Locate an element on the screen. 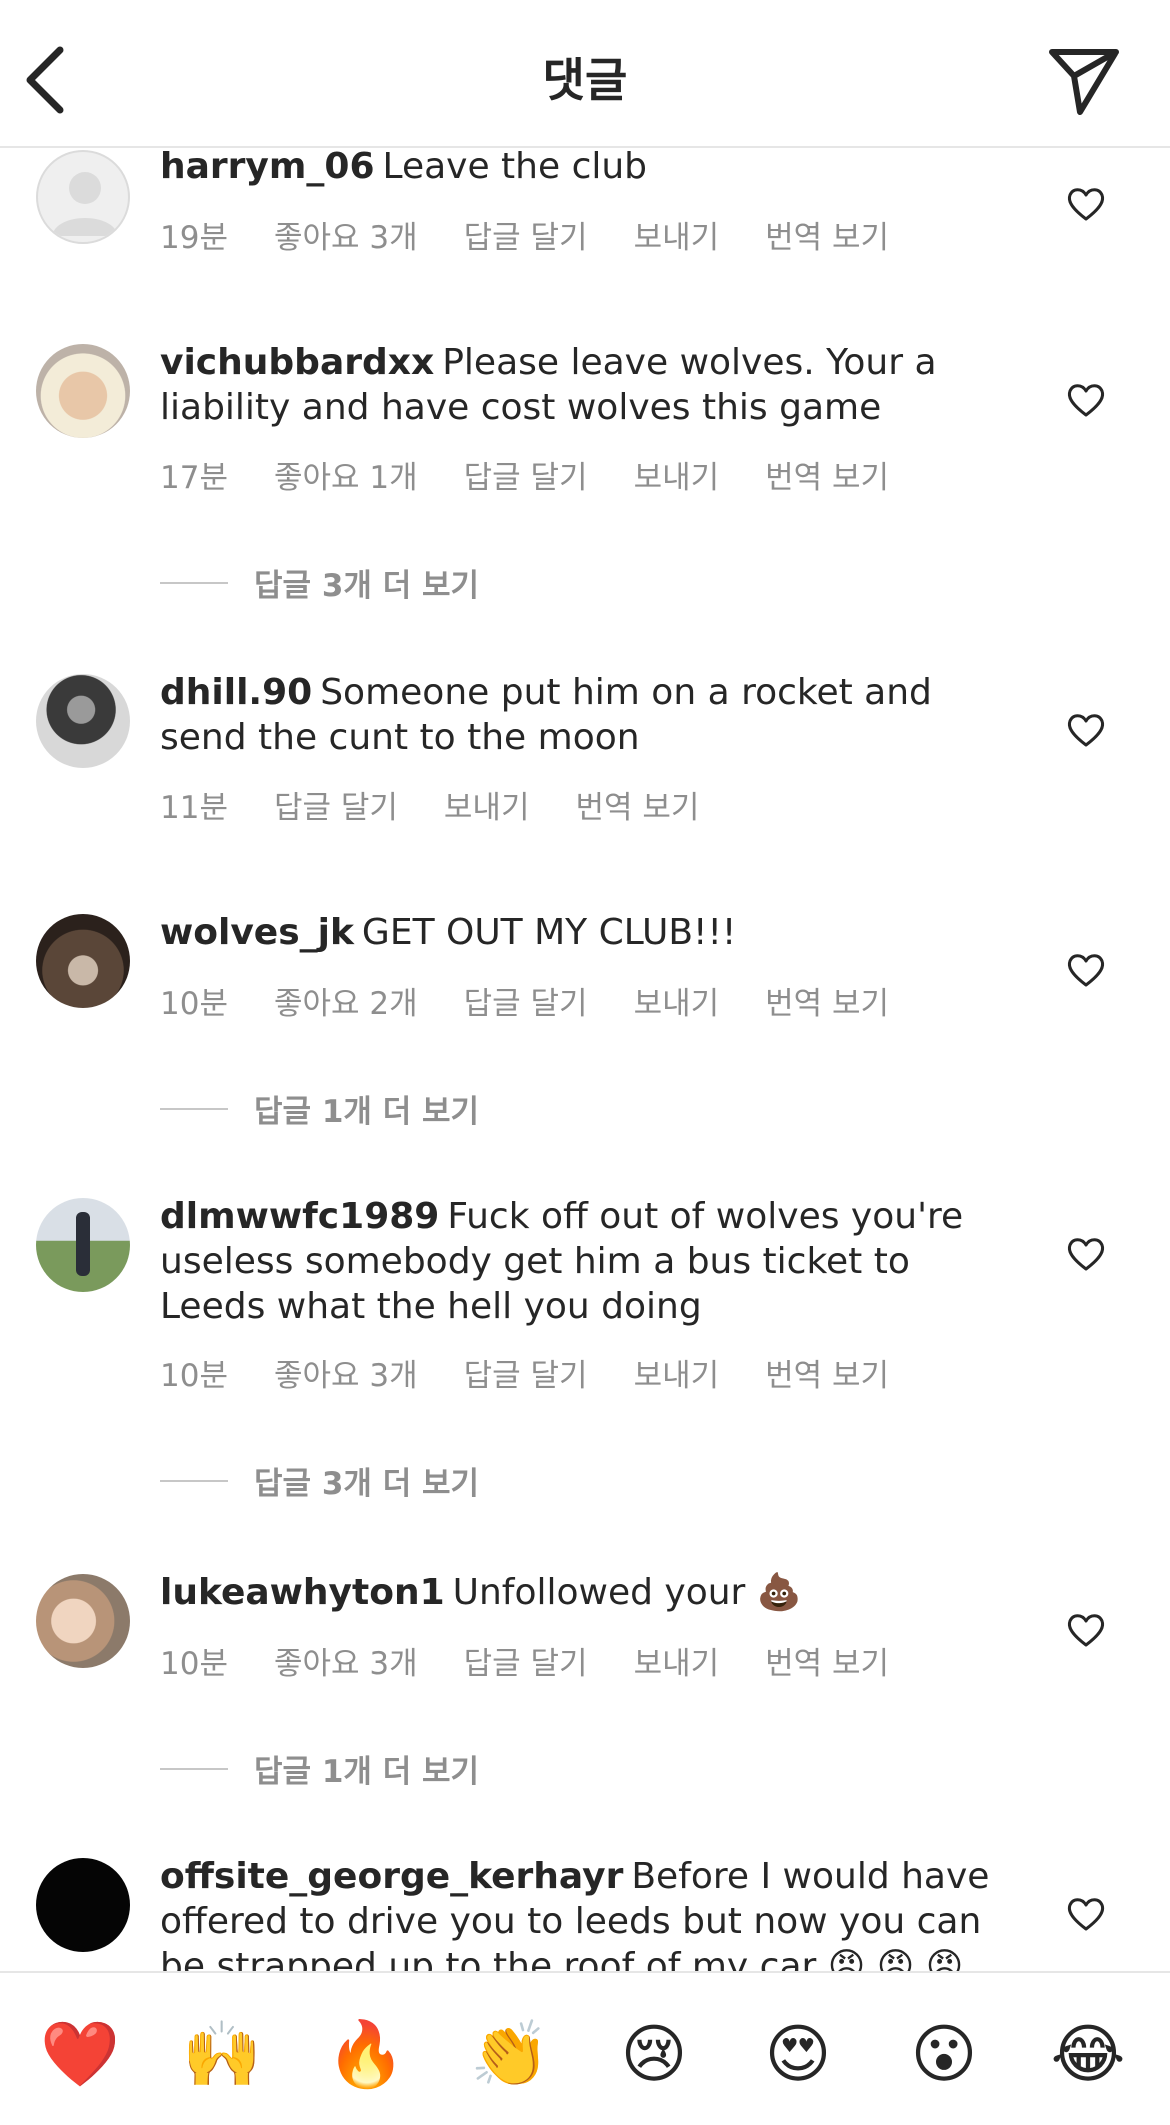 This screenshot has width=1170, height=2125. fire-emoji-icon: 🔥 is located at coordinates (366, 2055).